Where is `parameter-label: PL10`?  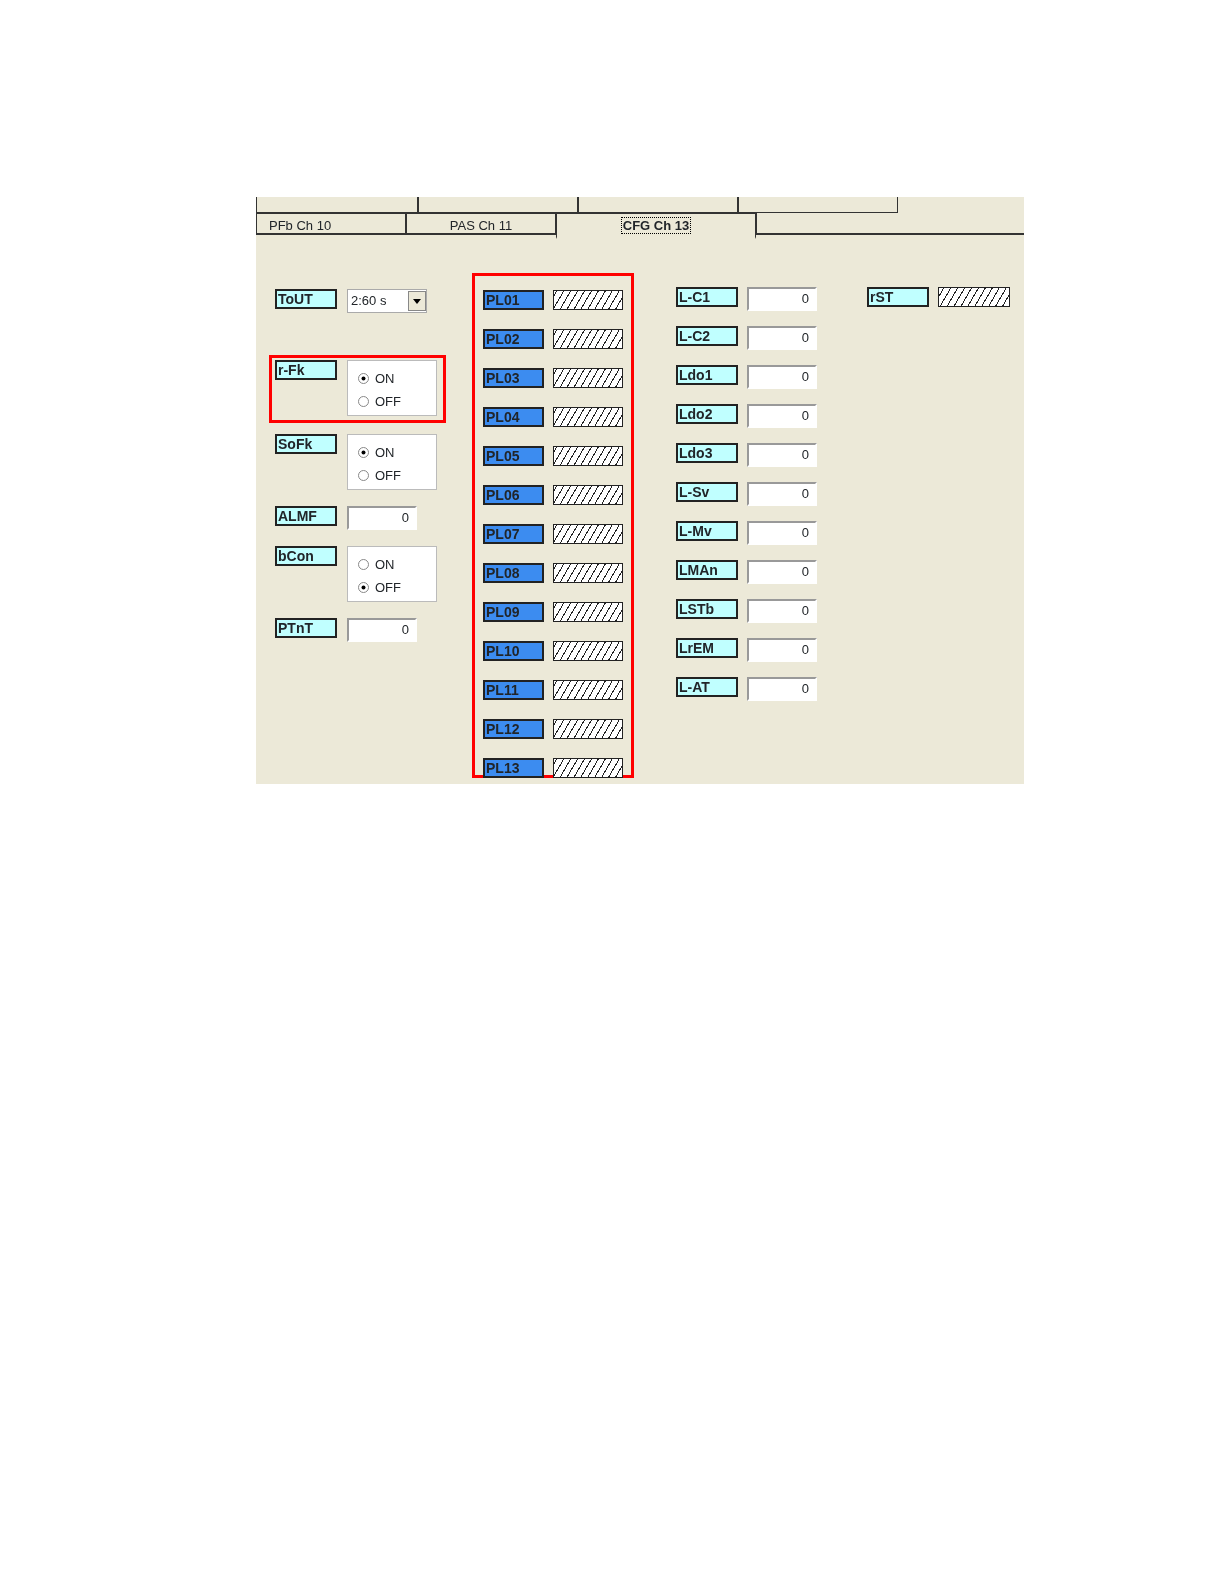 parameter-label: PL10 is located at coordinates (513, 651).